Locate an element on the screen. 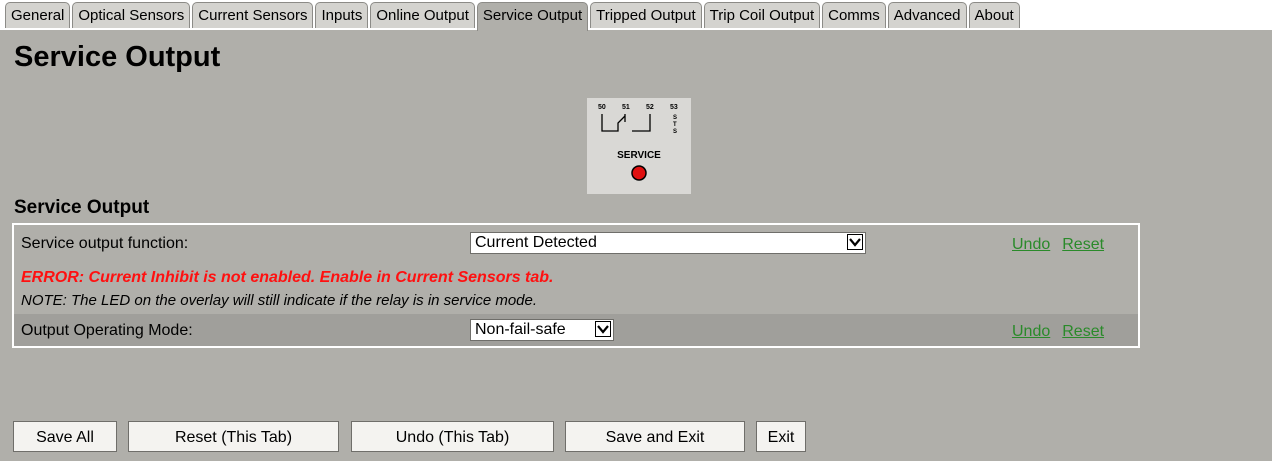  sts-label-s1: S is located at coordinates (675, 118).